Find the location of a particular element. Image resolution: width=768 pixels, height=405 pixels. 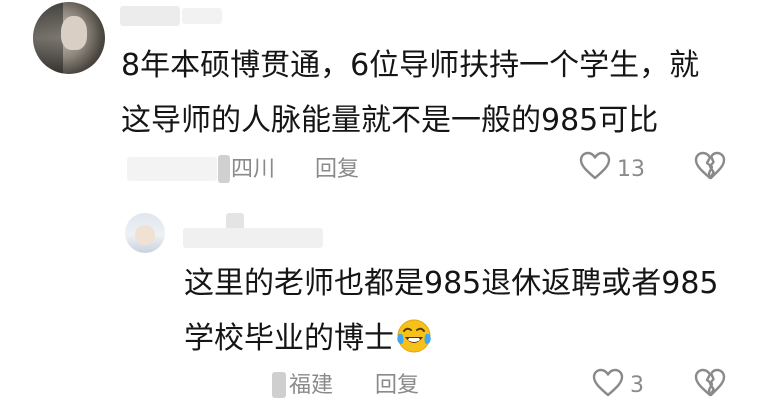

ip-location: 福建 is located at coordinates (311, 385).